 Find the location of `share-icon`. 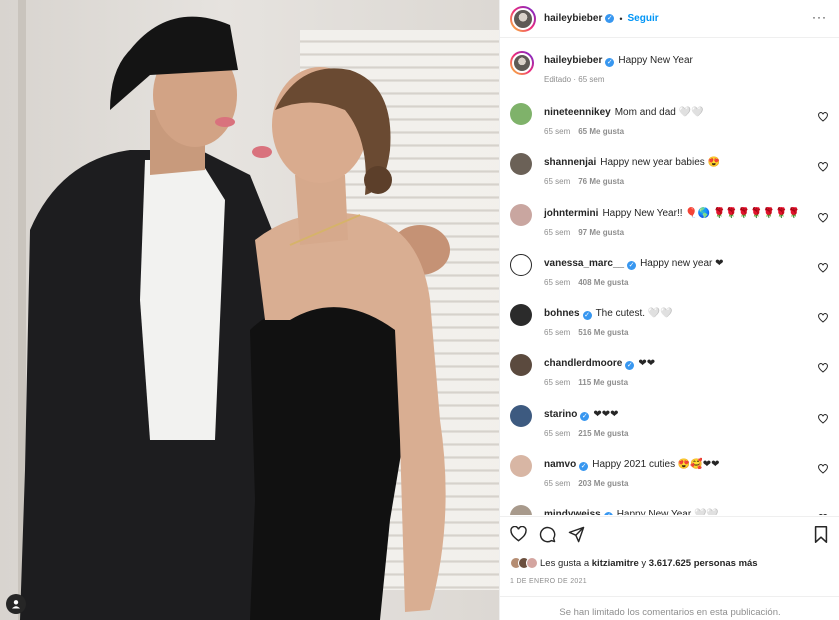

share-icon is located at coordinates (576, 534).